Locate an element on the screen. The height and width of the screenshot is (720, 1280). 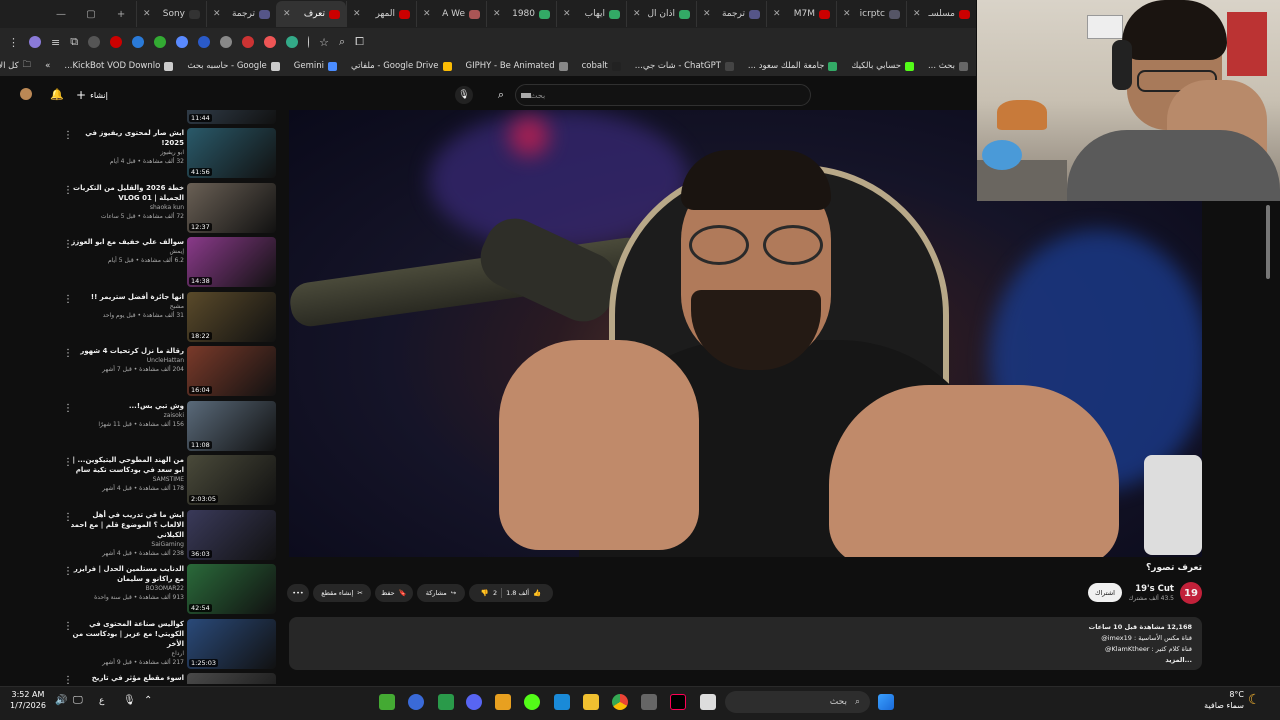
chrome-icon is located at coordinates (620, 702).